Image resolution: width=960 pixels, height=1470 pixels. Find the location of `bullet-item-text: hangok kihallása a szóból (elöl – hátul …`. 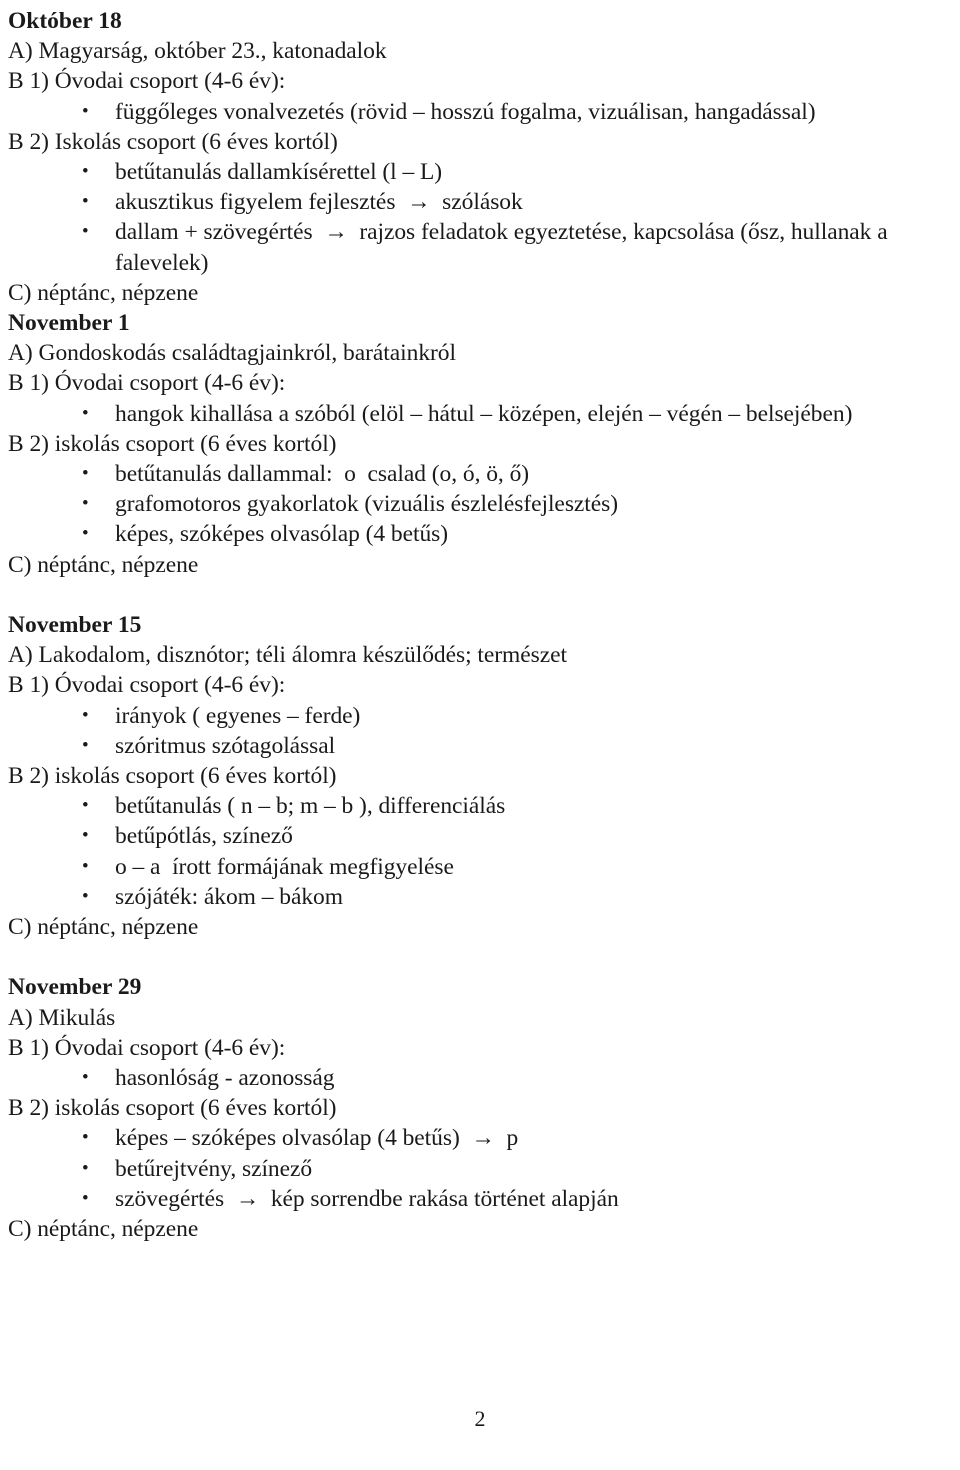

bullet-item-text: hangok kihallása a szóból (elöl – hátul … is located at coordinates (484, 413).